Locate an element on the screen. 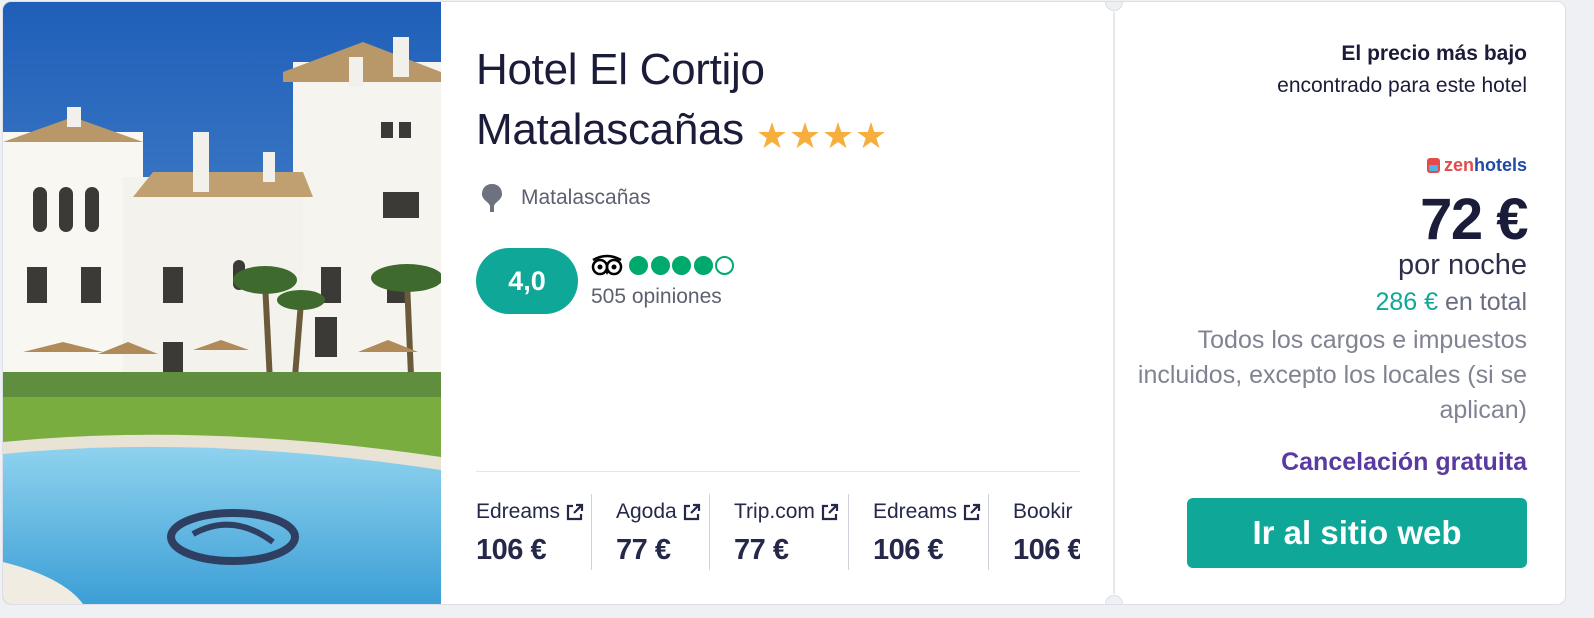  location: Matalascañas is located at coordinates (566, 198).